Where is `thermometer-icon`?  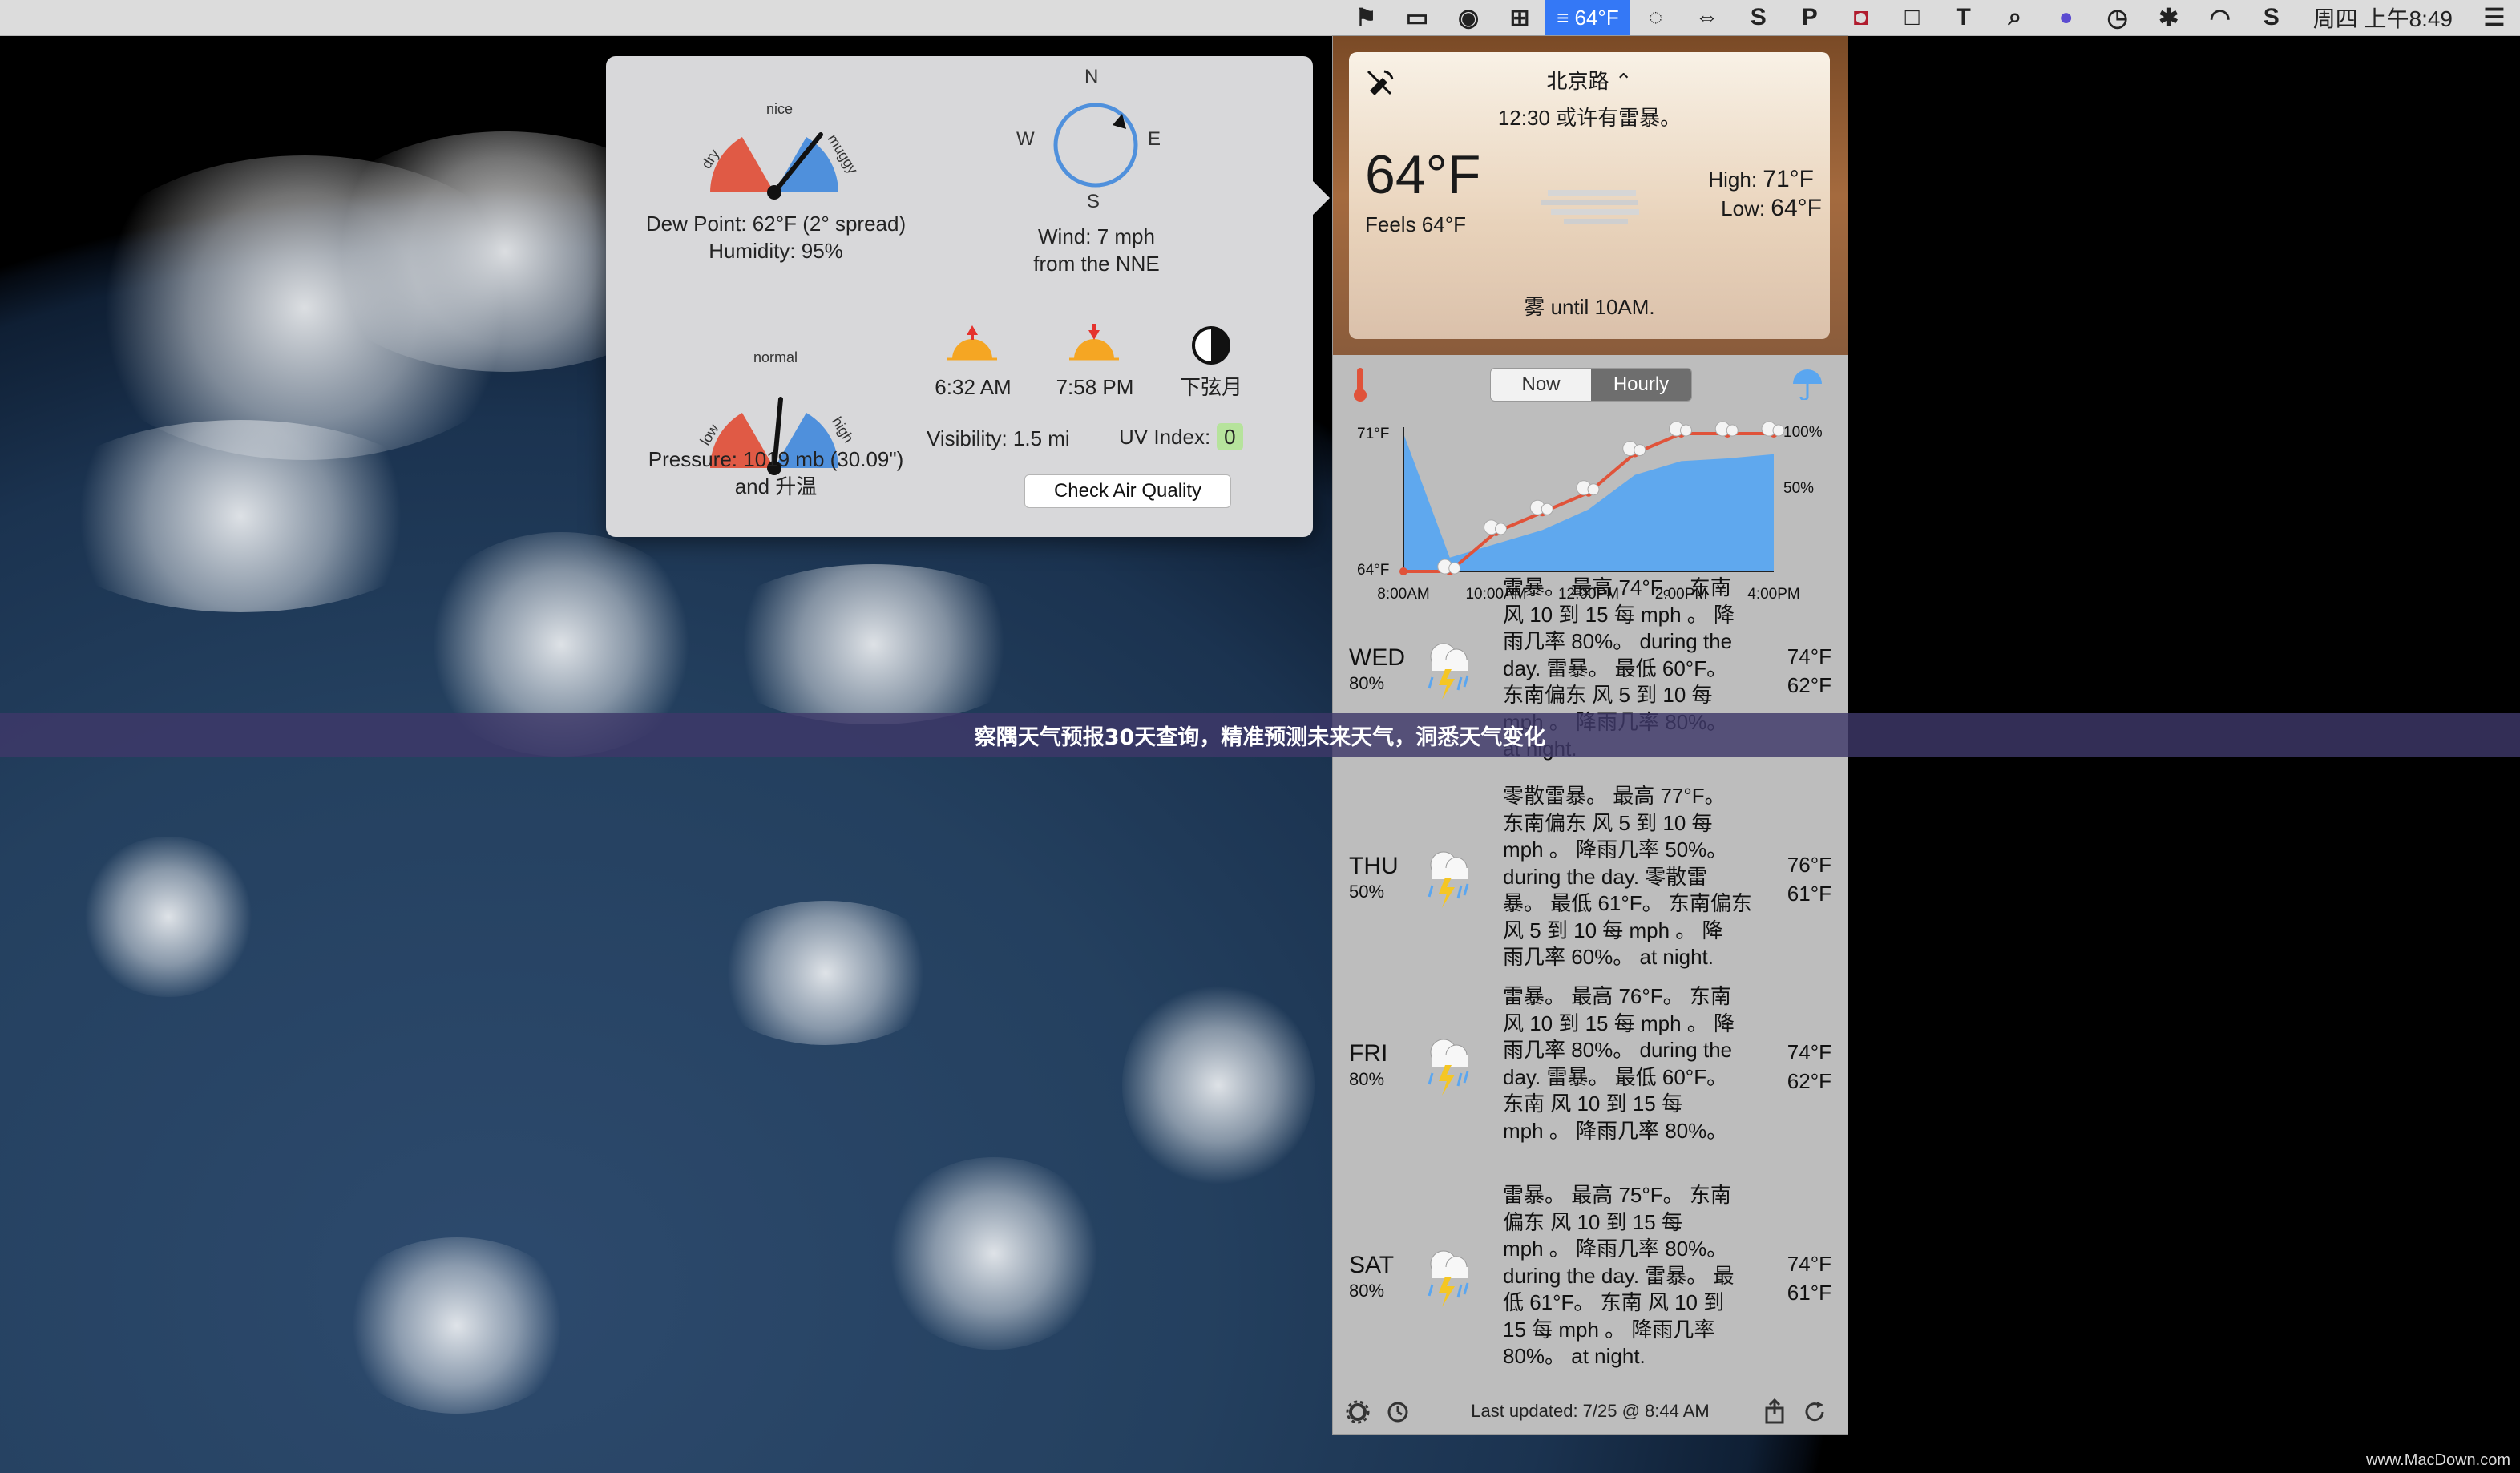 thermometer-icon is located at coordinates (1360, 384).